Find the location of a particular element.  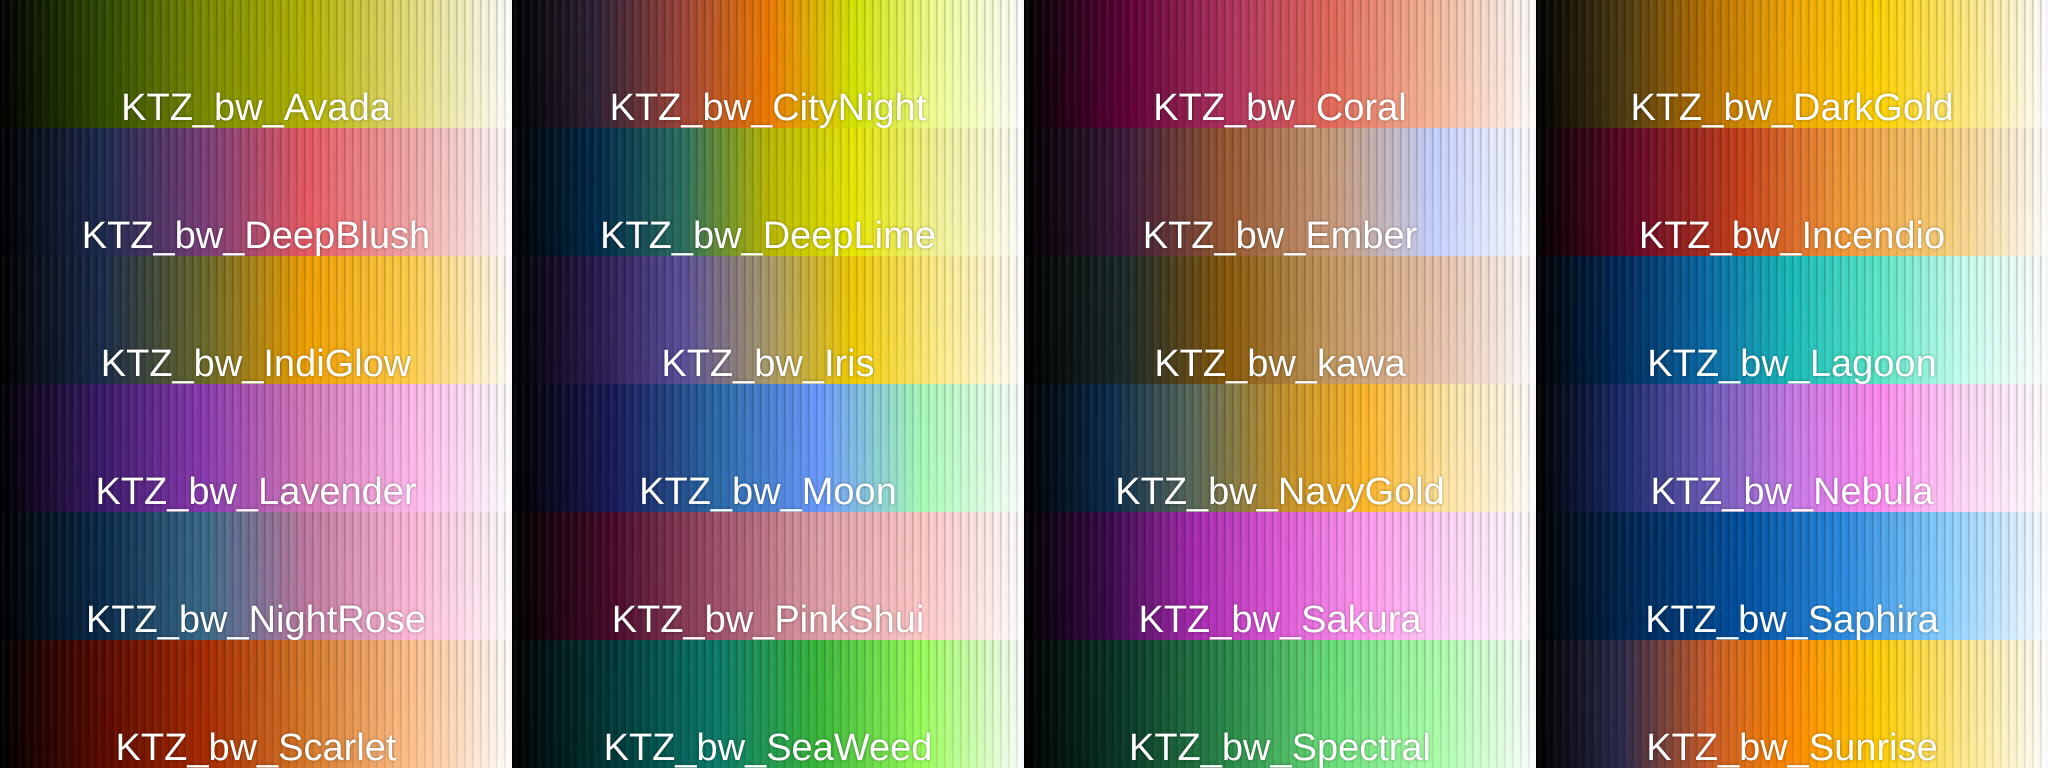

colormap-swatch: KTZ_bw_Spectral is located at coordinates (1280, 704).